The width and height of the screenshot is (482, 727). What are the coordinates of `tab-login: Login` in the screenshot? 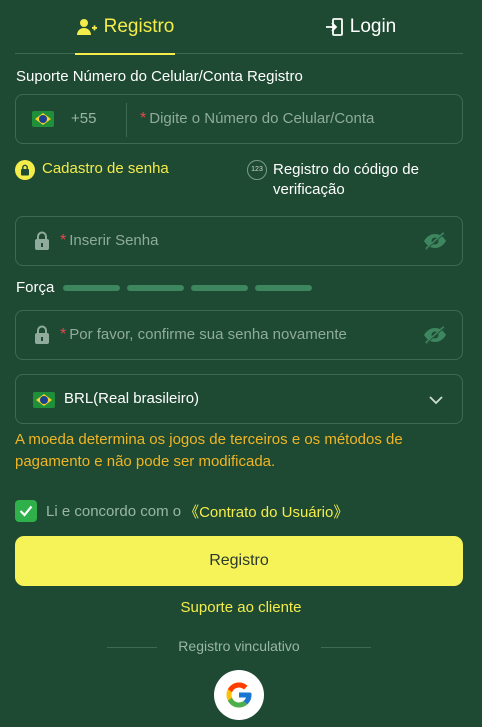 It's located at (360, 27).